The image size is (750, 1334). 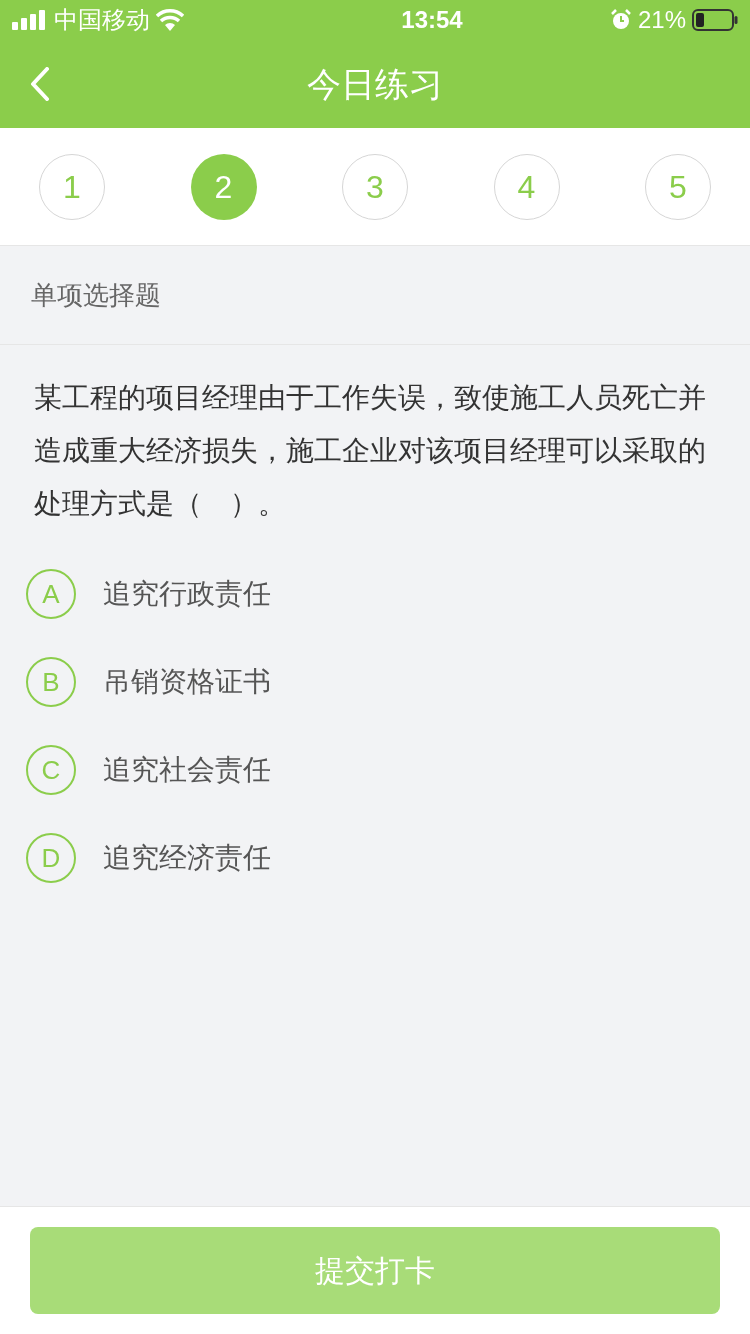 I want to click on option-letter: D, so click(x=51, y=858).